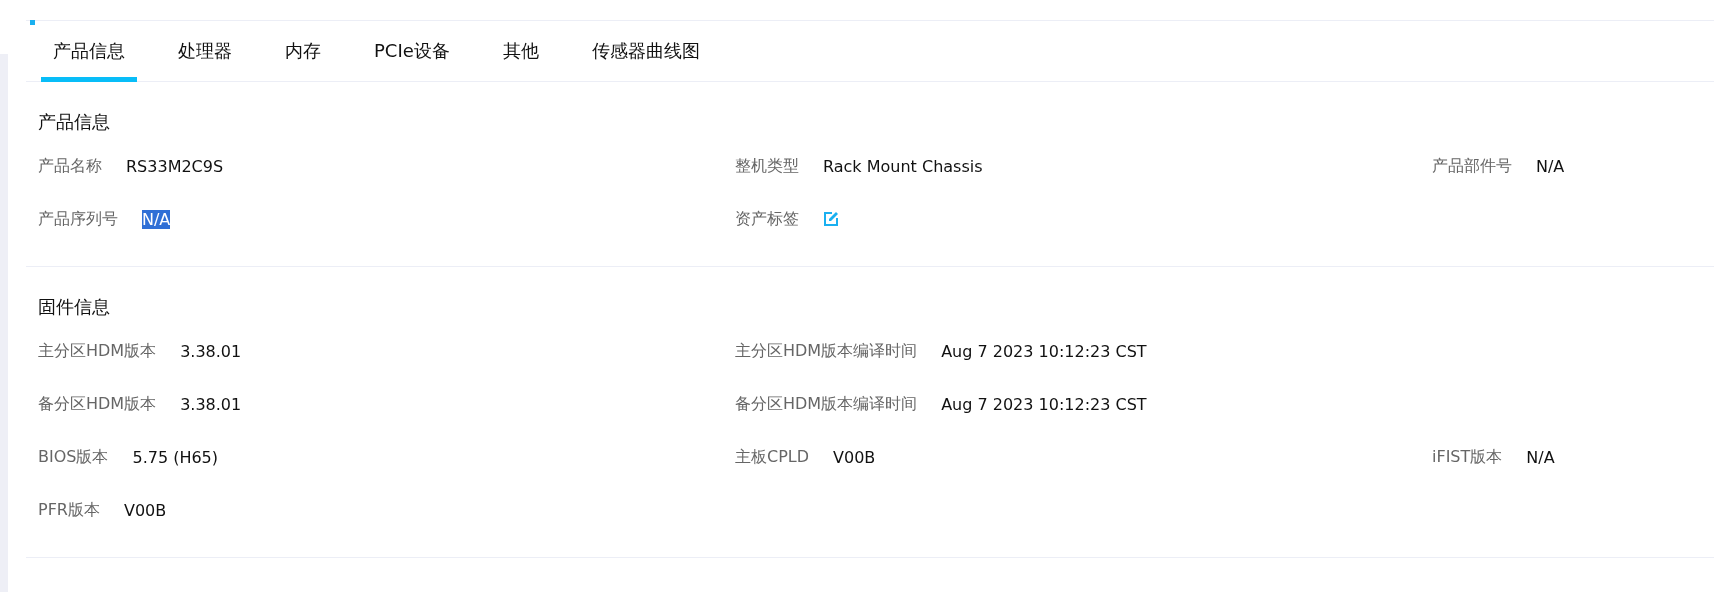 The height and width of the screenshot is (592, 1714). Describe the element at coordinates (97, 404) in the screenshot. I see `field-label: 备分区HDM版本` at that location.